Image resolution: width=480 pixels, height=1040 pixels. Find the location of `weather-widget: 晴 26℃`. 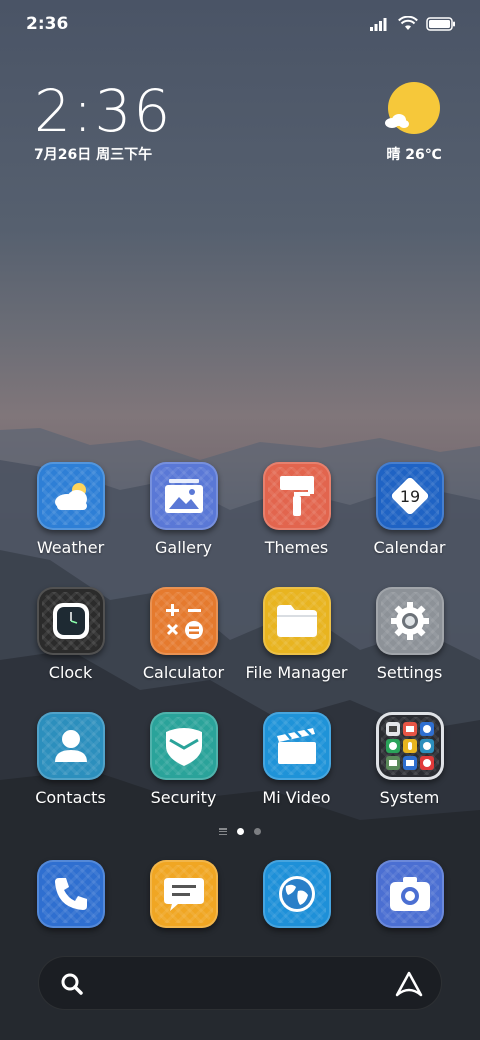

weather-widget: 晴 26℃ is located at coordinates (414, 123).